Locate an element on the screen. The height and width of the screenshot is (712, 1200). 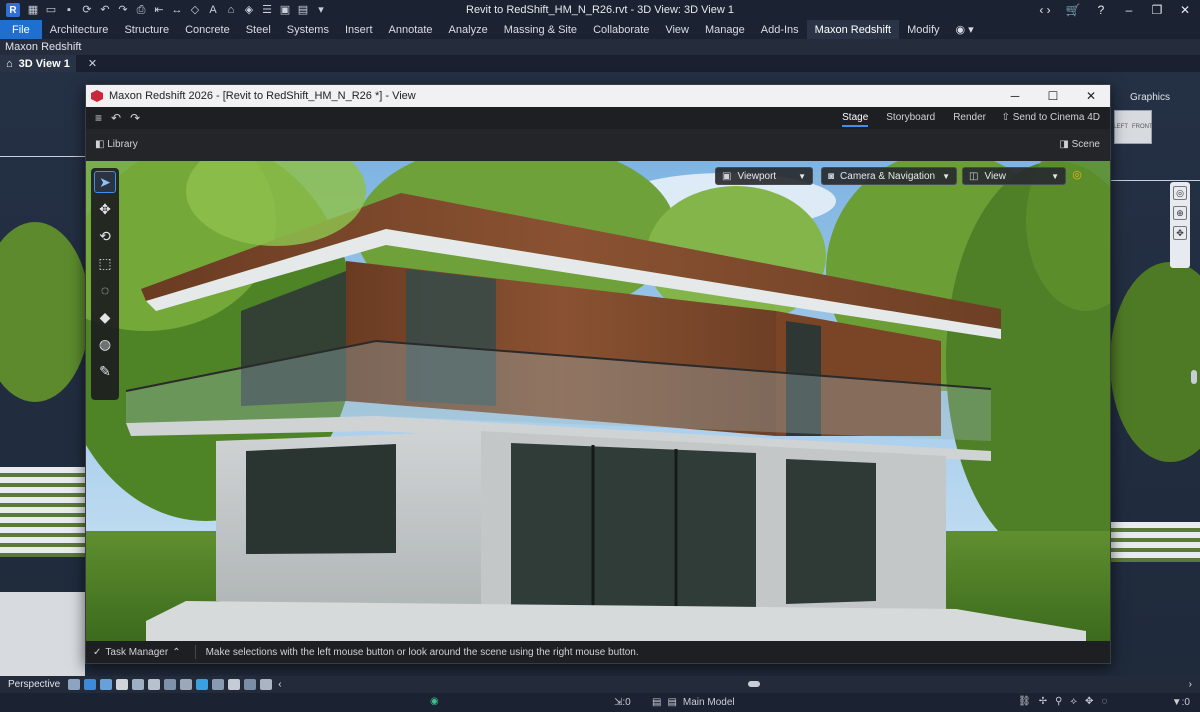
view-tab-3d-view-1: ⌂ 3D View 1 is located at coordinates (38, 63).